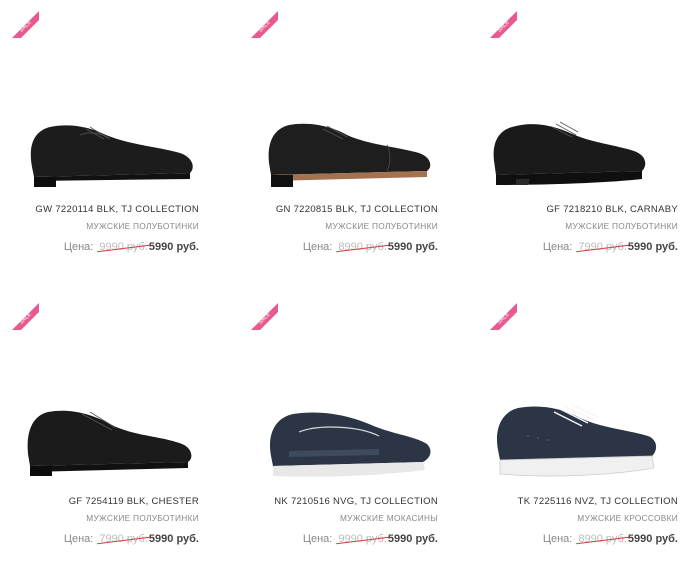  What do you see at coordinates (348, 150) in the screenshot?
I see `captoe-oxford-shoe-icon` at bounding box center [348, 150].